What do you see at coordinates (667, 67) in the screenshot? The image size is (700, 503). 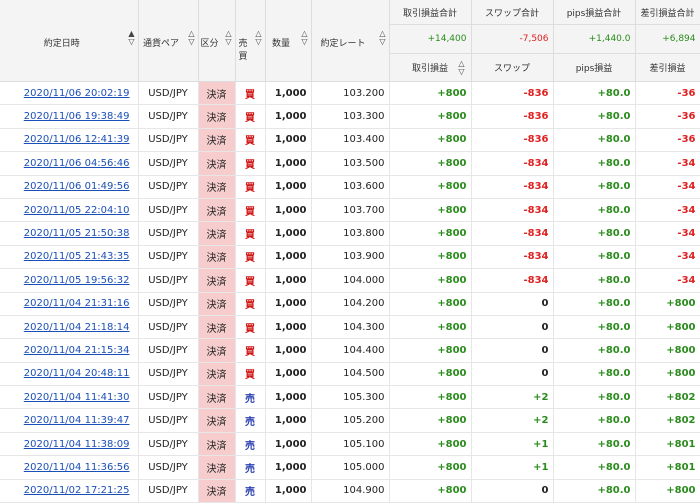 I see `header-net: 差引損益` at bounding box center [667, 67].